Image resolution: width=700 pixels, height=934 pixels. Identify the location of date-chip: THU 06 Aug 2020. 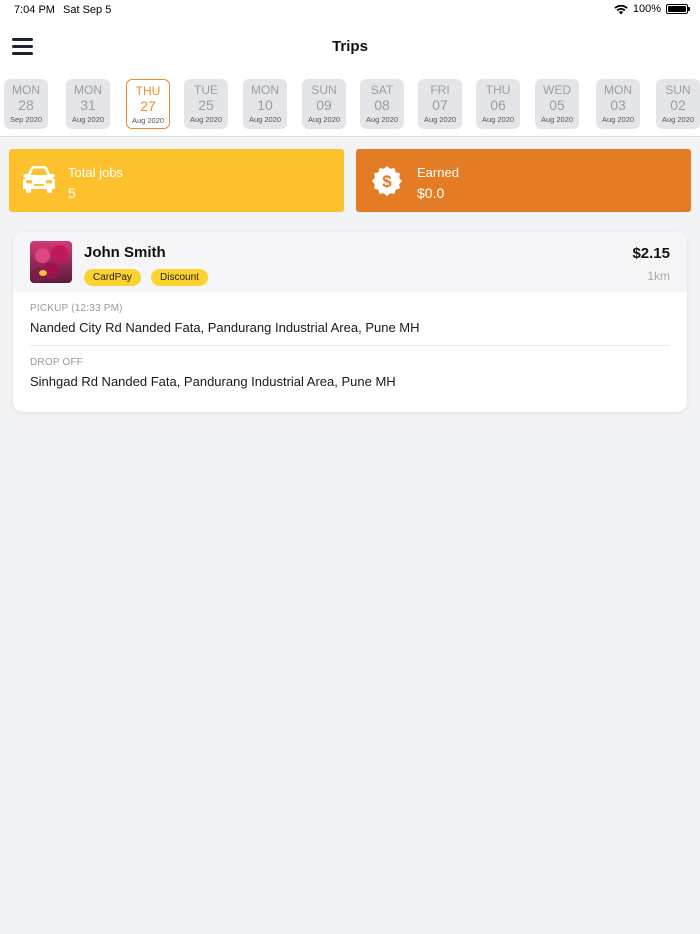
(498, 104).